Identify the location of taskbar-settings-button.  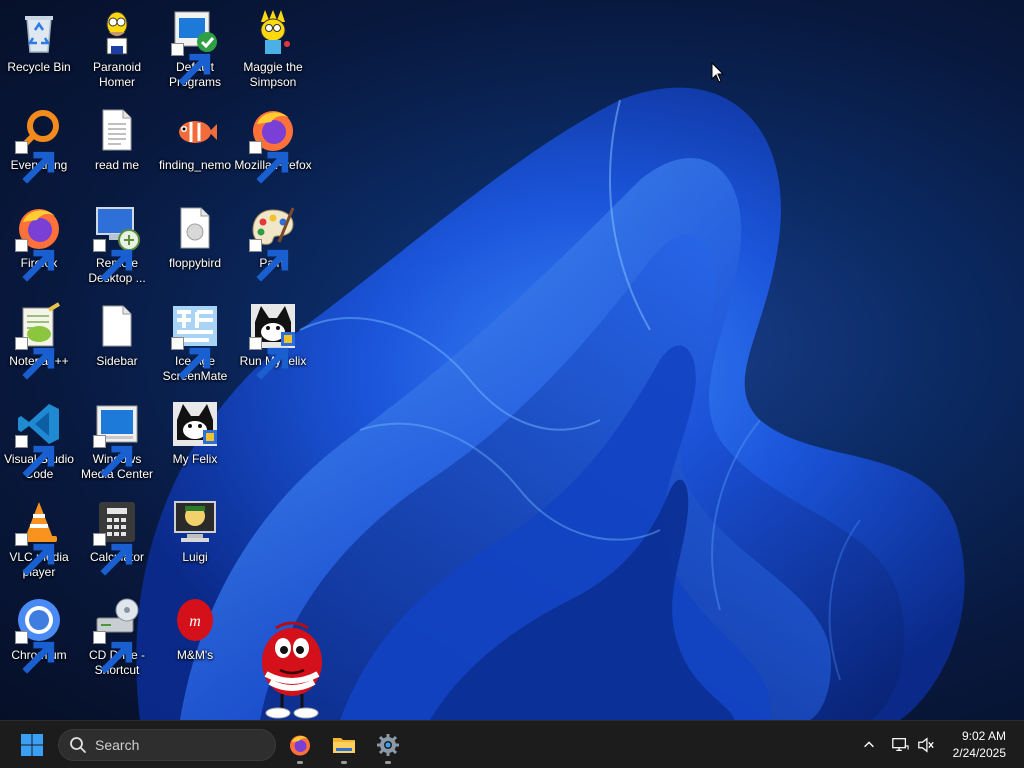
(388, 745).